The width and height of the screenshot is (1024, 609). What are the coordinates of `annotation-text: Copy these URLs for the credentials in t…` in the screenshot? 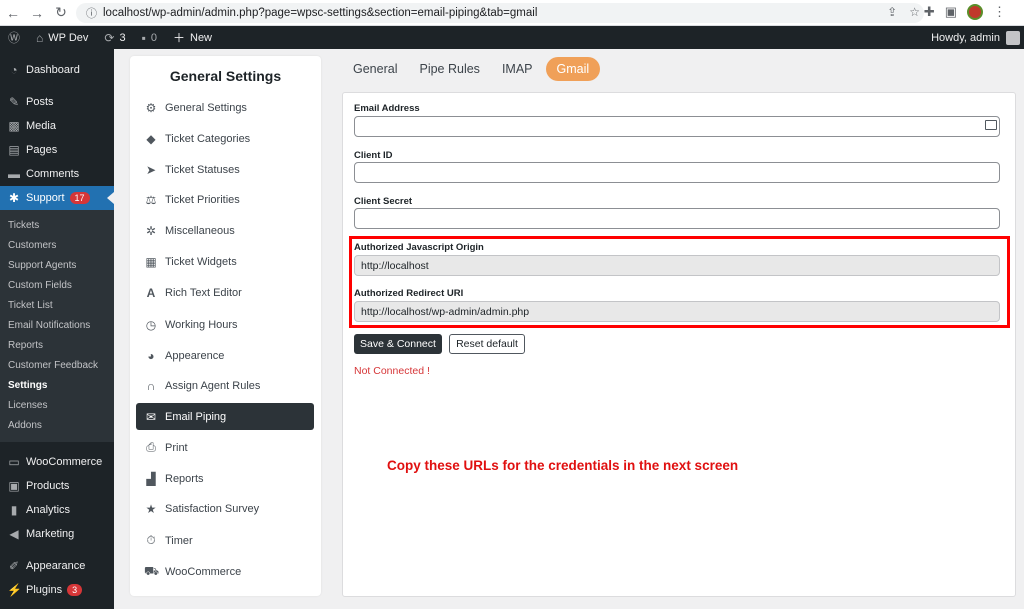 It's located at (563, 465).